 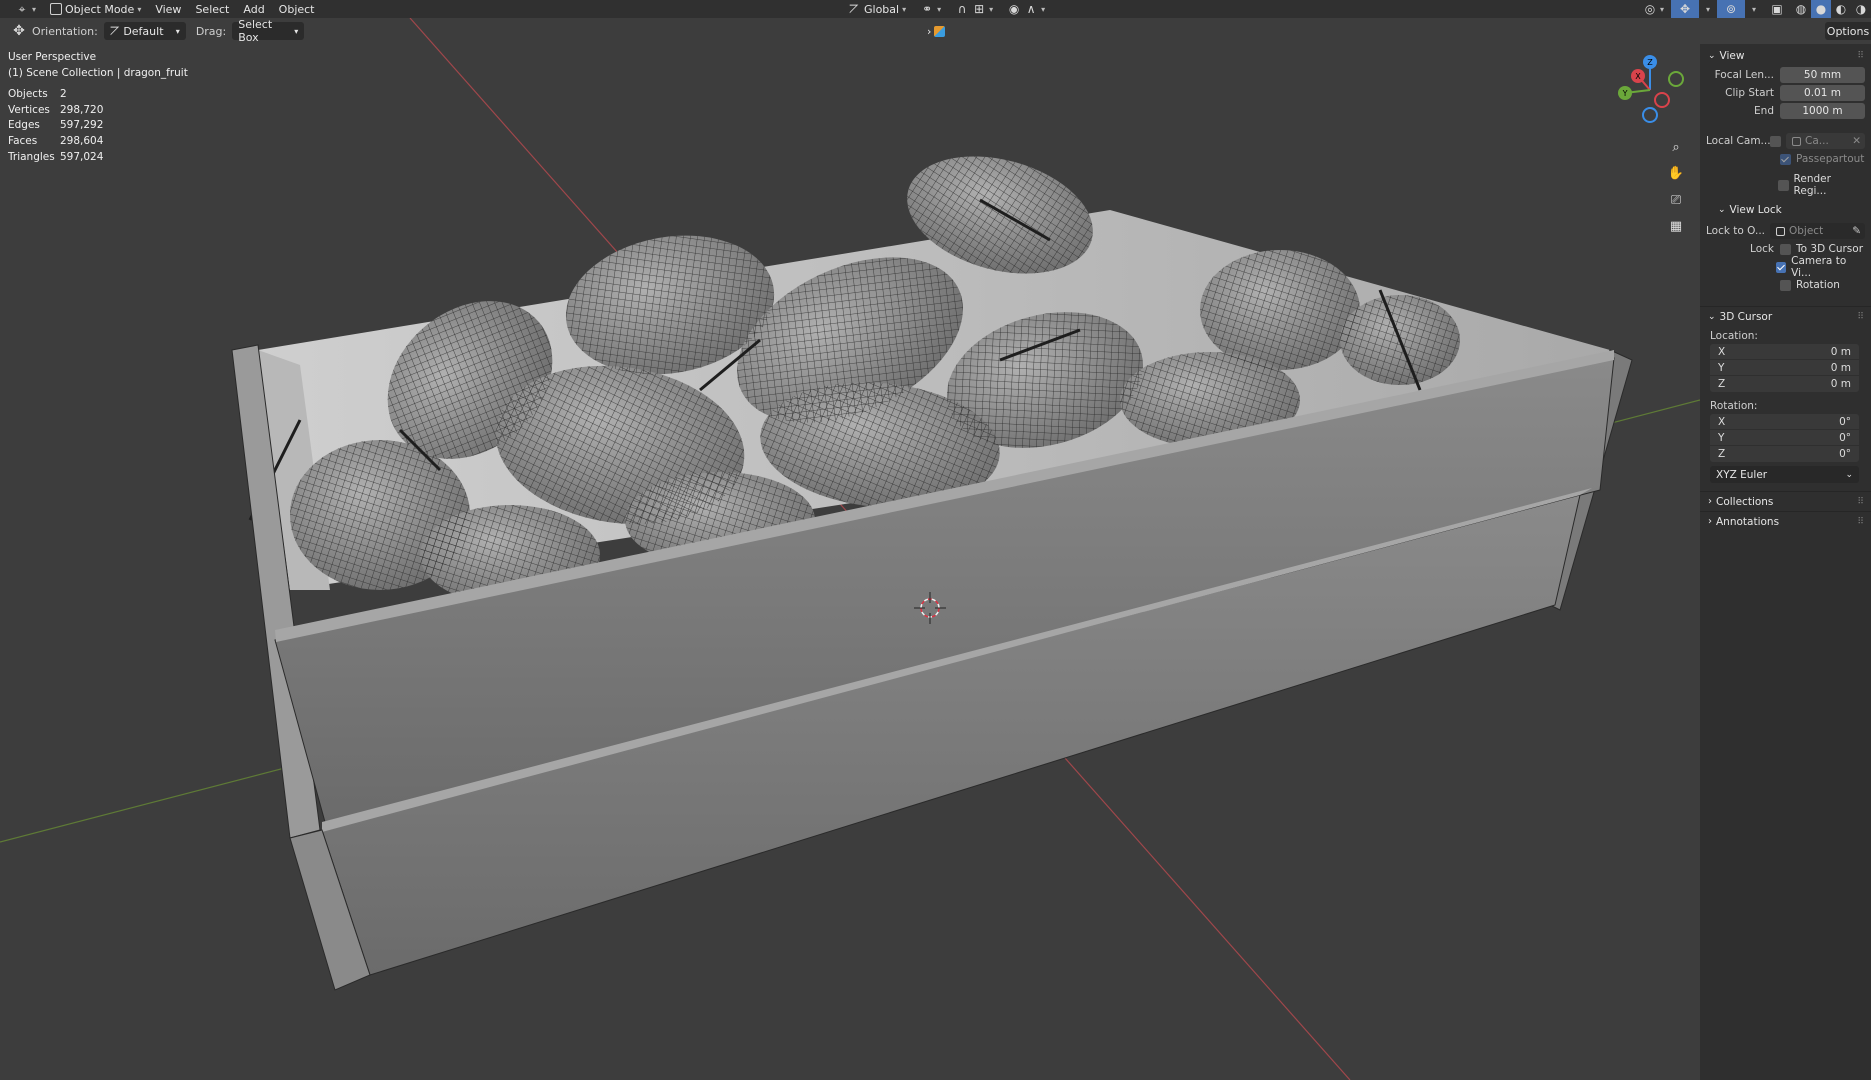 What do you see at coordinates (1781, 267) in the screenshot?
I see `camera-to-view-checkbox` at bounding box center [1781, 267].